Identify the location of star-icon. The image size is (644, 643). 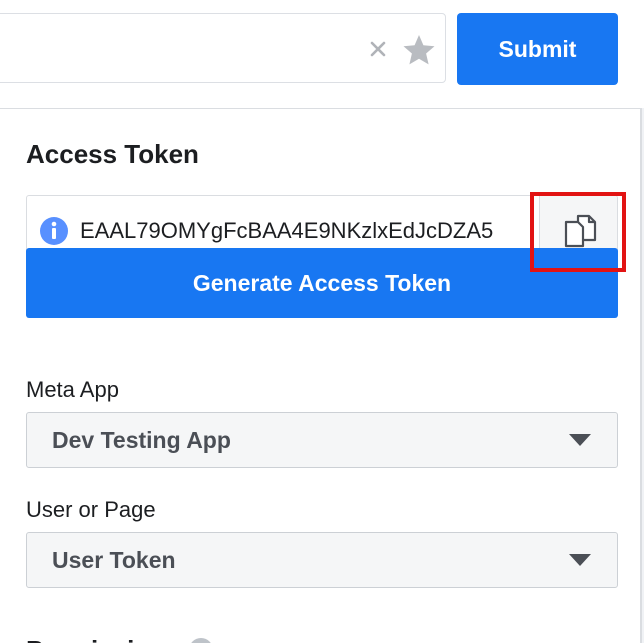
(419, 50).